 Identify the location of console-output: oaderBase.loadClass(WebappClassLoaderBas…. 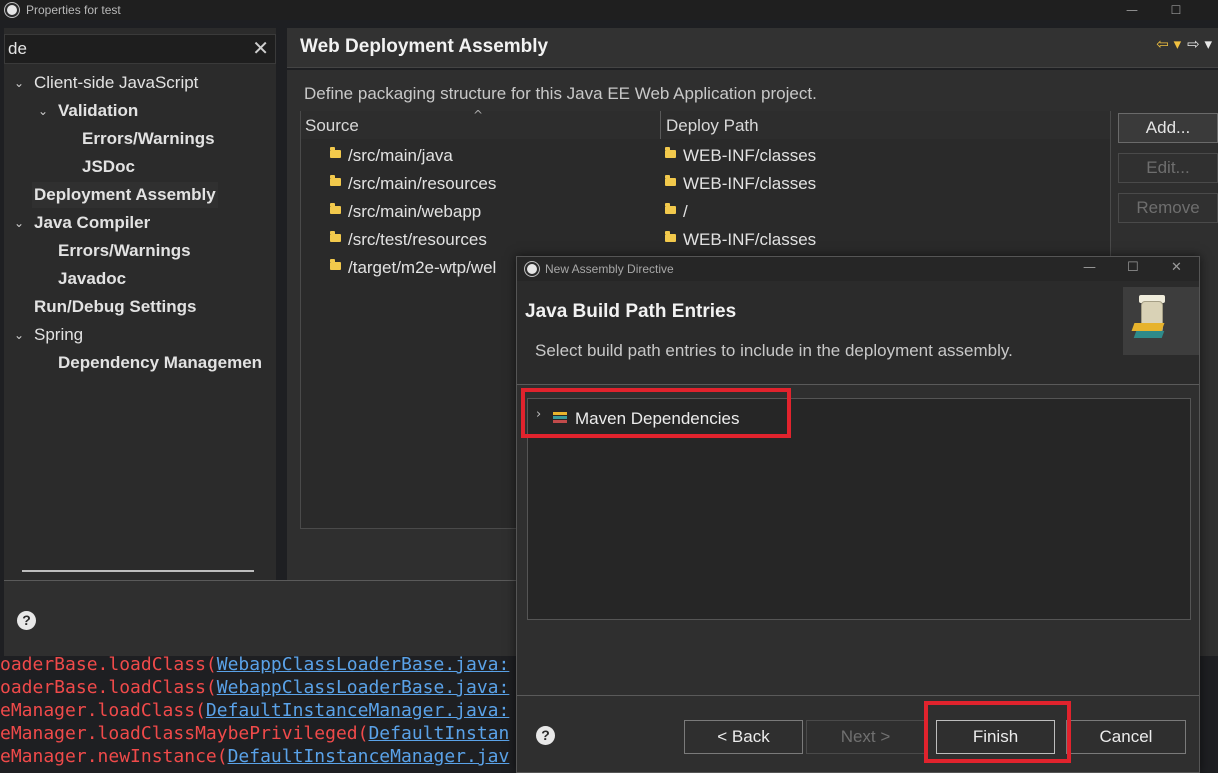
(259, 714).